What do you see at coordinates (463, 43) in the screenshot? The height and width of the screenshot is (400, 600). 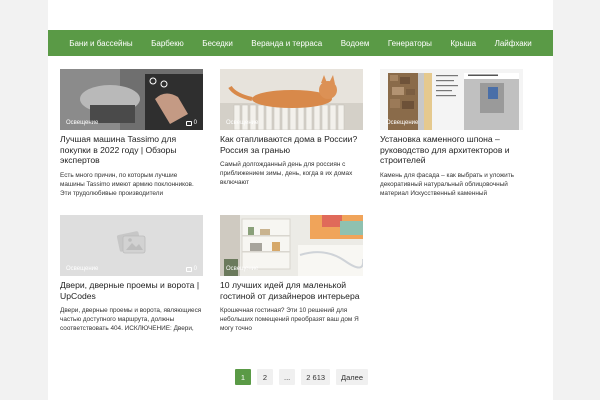 I see `nav-item-roof: Крыша` at bounding box center [463, 43].